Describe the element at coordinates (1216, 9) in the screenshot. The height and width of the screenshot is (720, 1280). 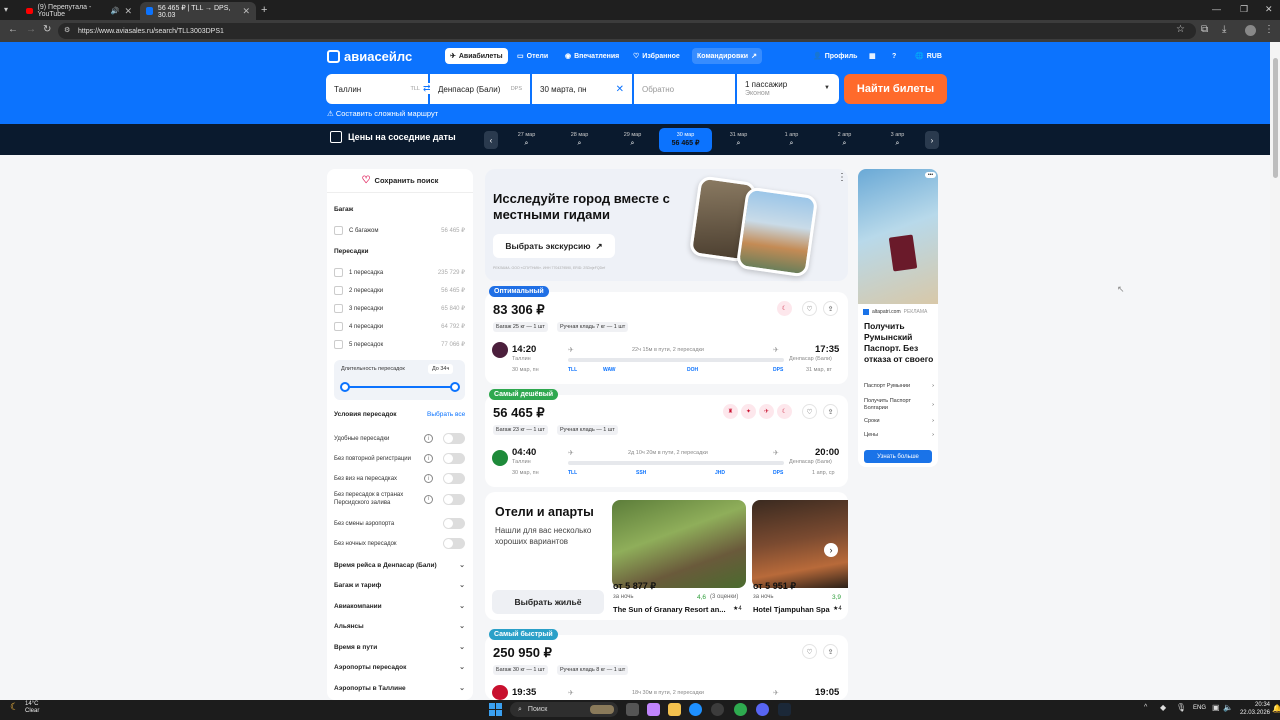
I see `minimize-icon: —` at that location.